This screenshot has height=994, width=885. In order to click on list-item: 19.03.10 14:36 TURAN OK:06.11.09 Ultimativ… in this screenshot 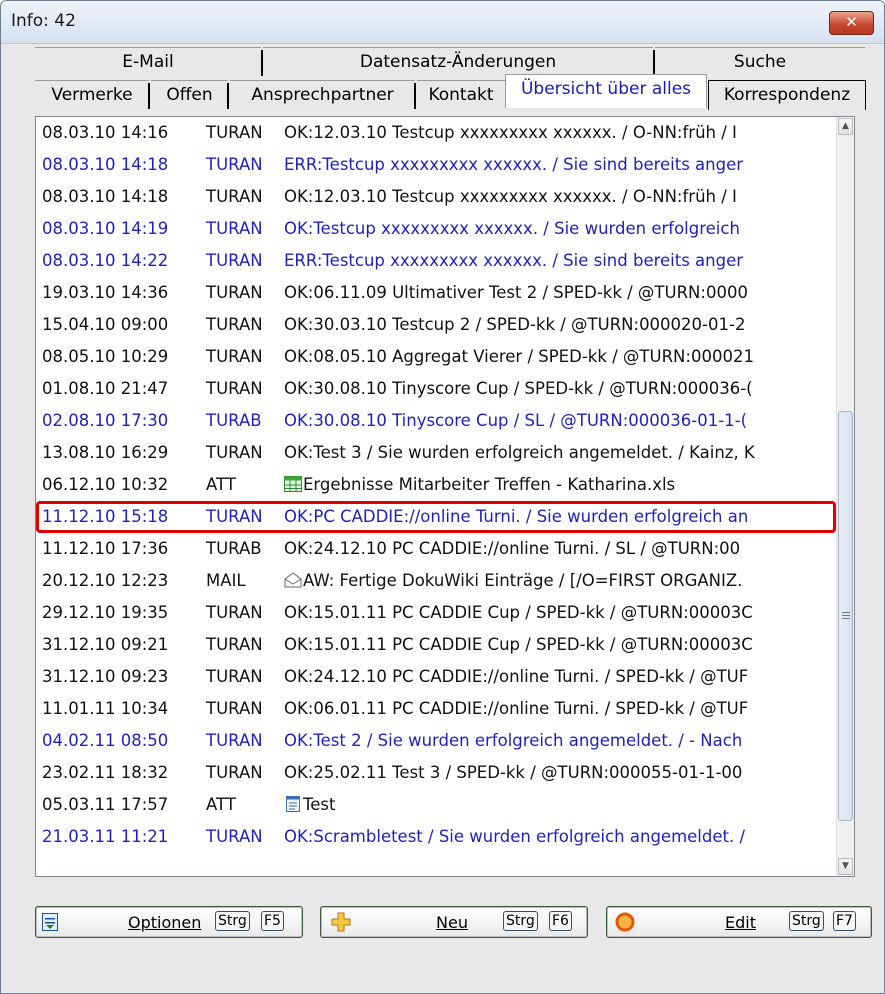, I will do `click(436, 293)`.